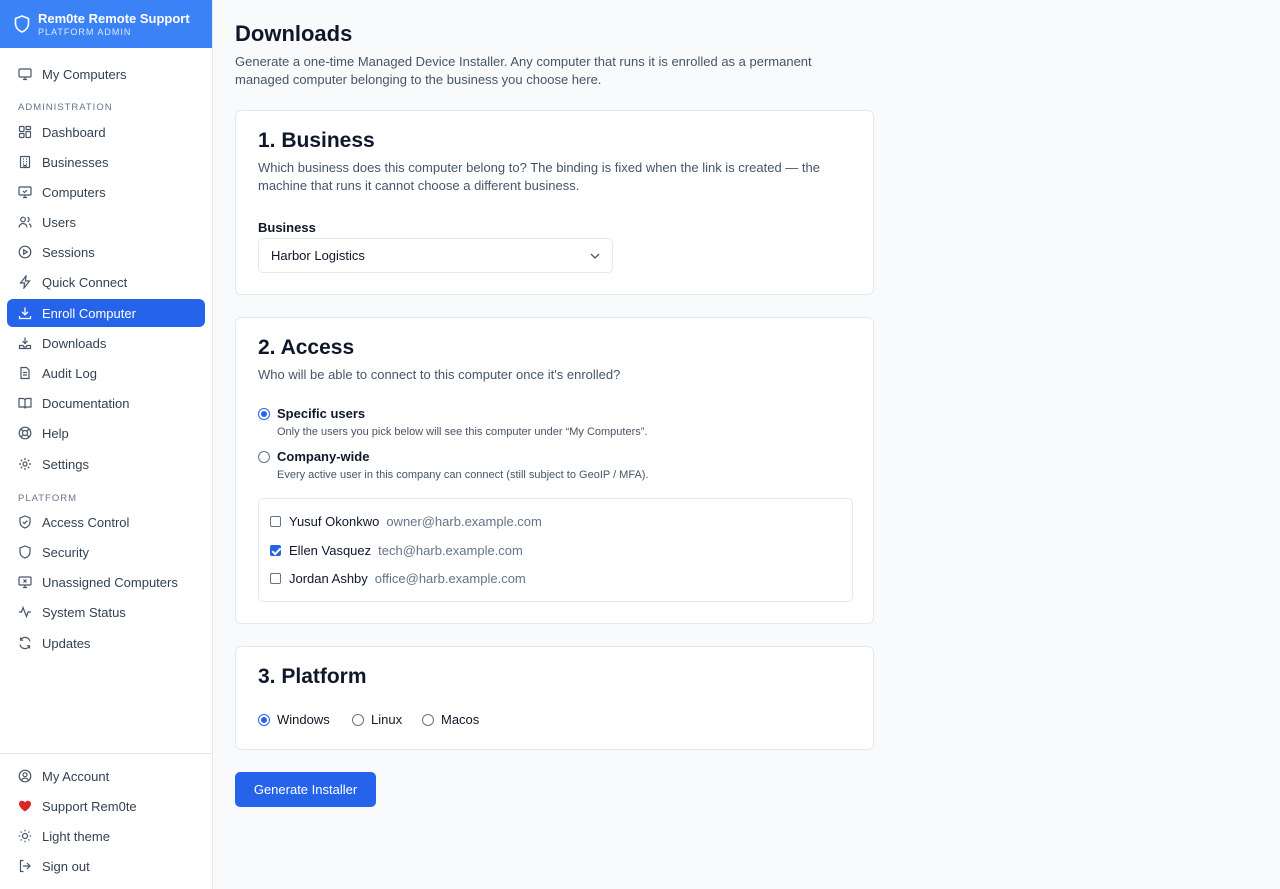 The image size is (1280, 889). Describe the element at coordinates (25, 612) in the screenshot. I see `activity-icon` at that location.